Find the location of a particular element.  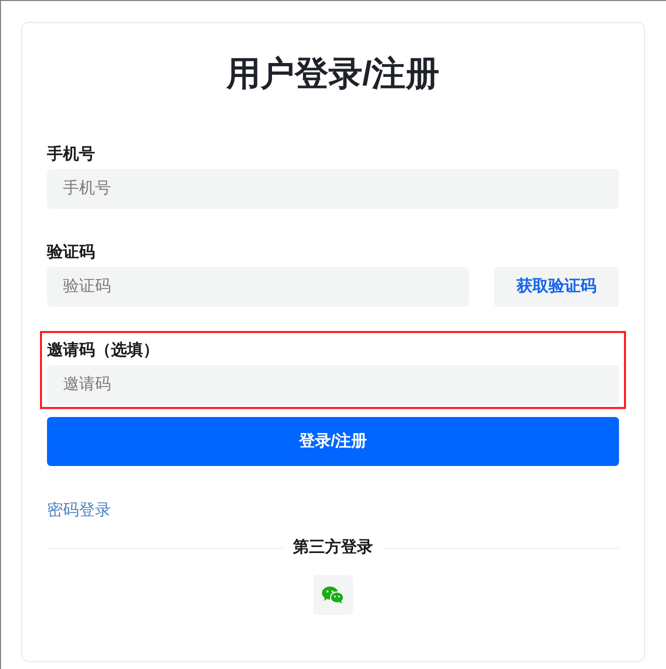

field-label: 邀请码（选填） is located at coordinates (103, 350).